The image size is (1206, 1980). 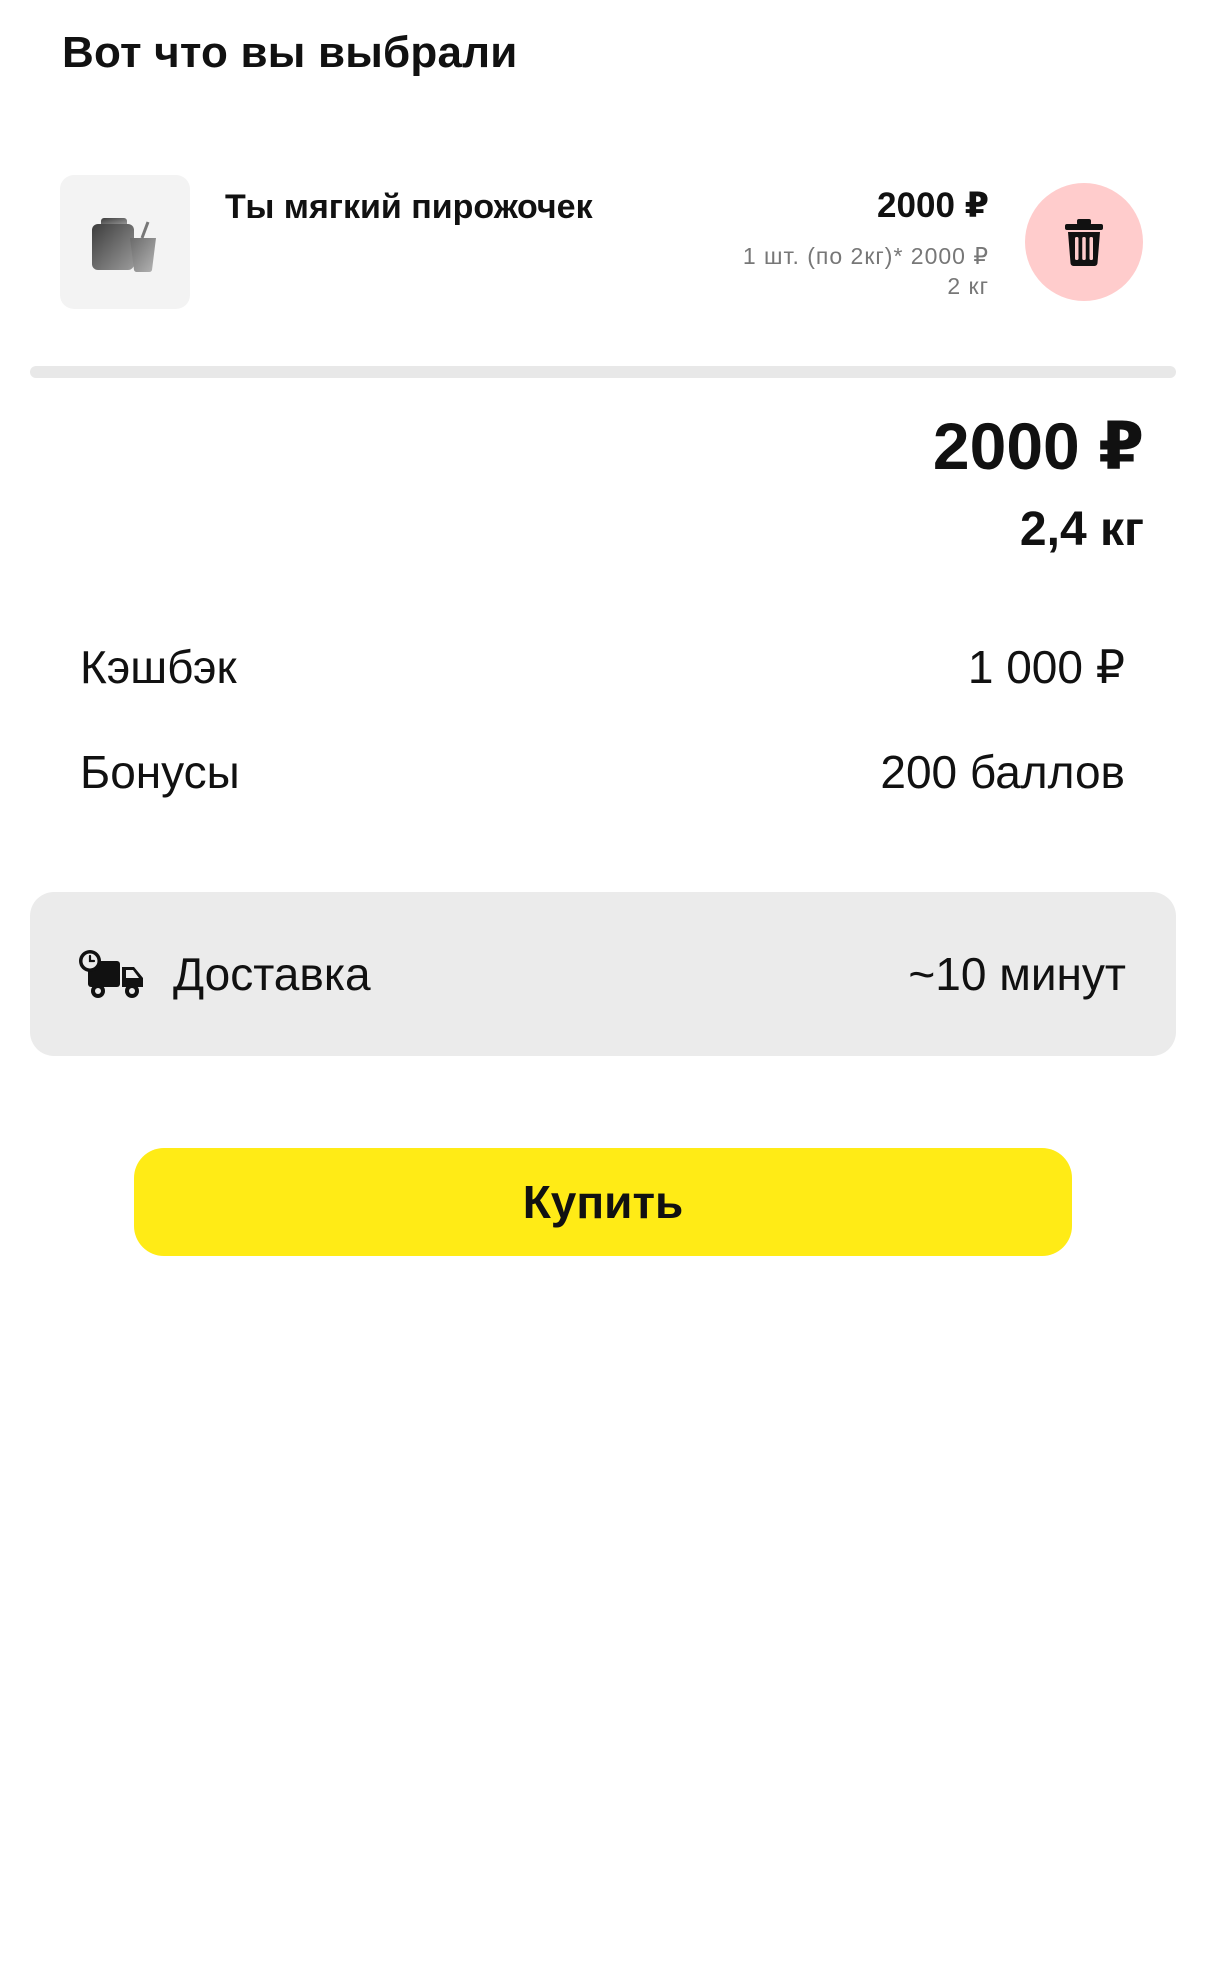 What do you see at coordinates (603, 1202) in the screenshot?
I see `buy-button: Купить` at bounding box center [603, 1202].